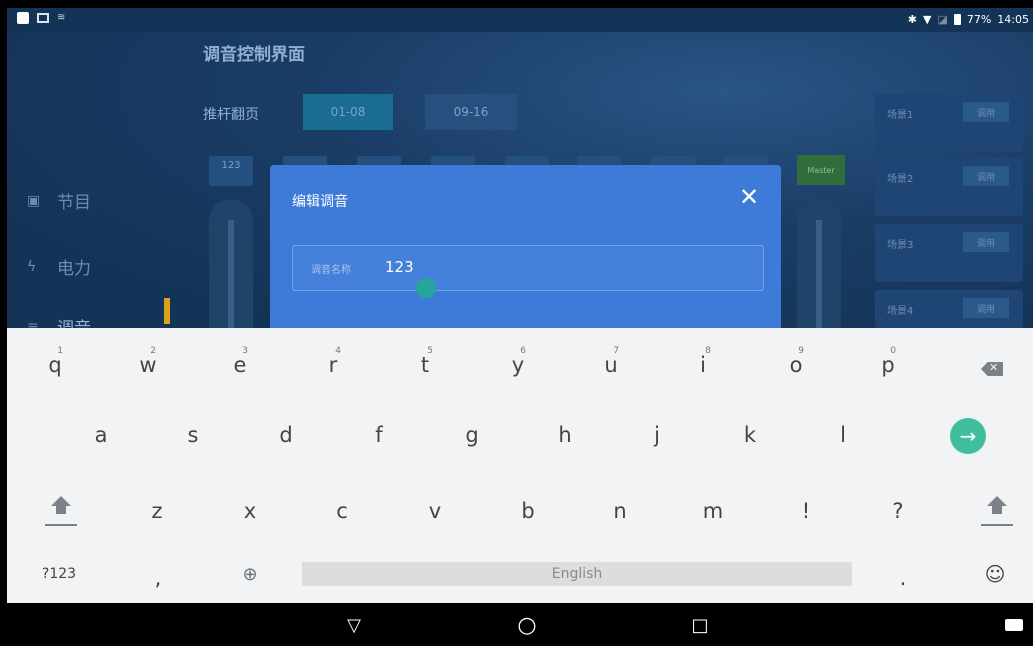 The height and width of the screenshot is (646, 1033). What do you see at coordinates (342, 511) in the screenshot?
I see `key-c: c` at bounding box center [342, 511].